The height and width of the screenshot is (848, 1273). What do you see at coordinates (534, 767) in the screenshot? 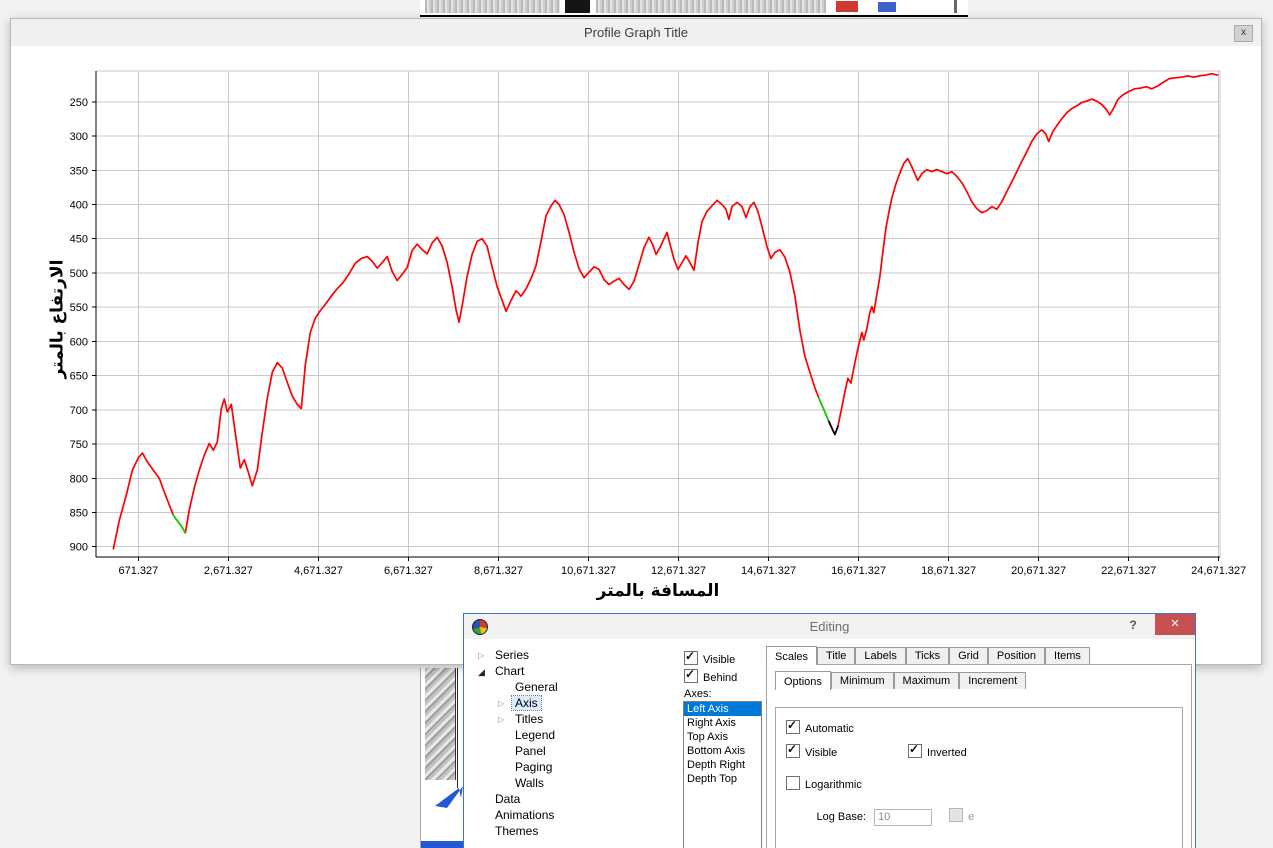
I see `tree-item-label: Paging` at bounding box center [534, 767].